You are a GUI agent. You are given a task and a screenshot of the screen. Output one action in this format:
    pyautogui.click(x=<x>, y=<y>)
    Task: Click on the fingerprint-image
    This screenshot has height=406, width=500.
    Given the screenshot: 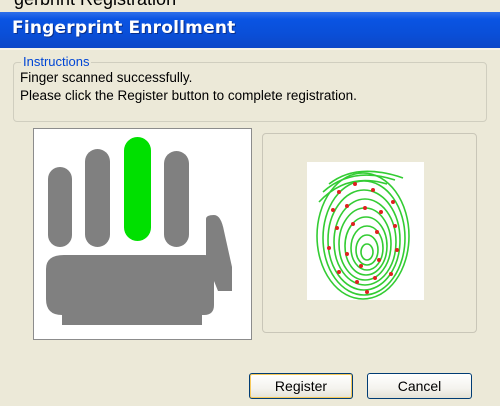 What is the action you would take?
    pyautogui.click(x=365, y=231)
    